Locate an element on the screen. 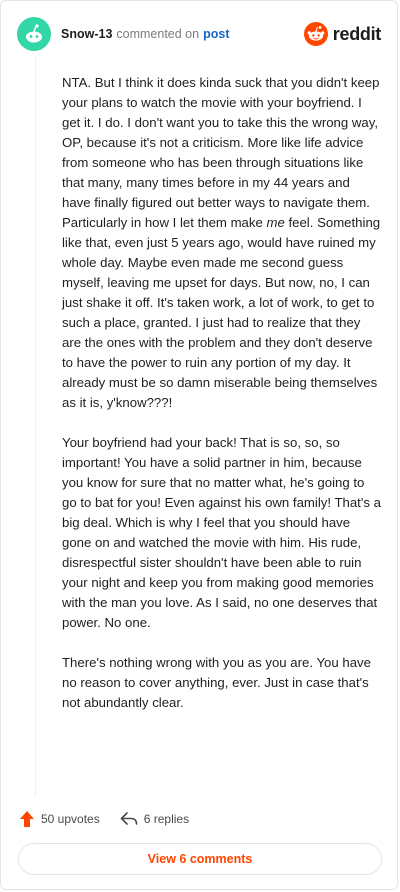 The height and width of the screenshot is (892, 400). comment-meta: Snow-13 commented on post is located at coordinates (145, 34).